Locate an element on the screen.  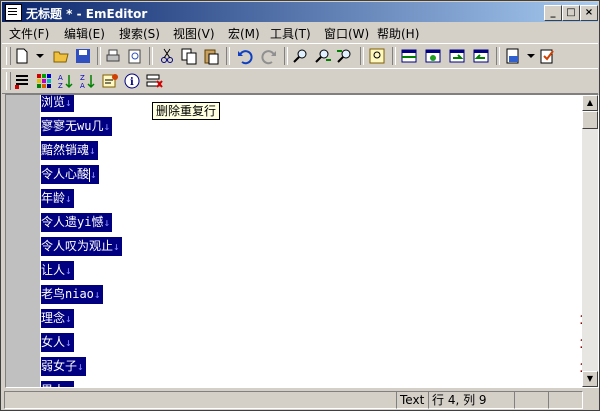
menu-view: 视图(V) is located at coordinates (194, 33).